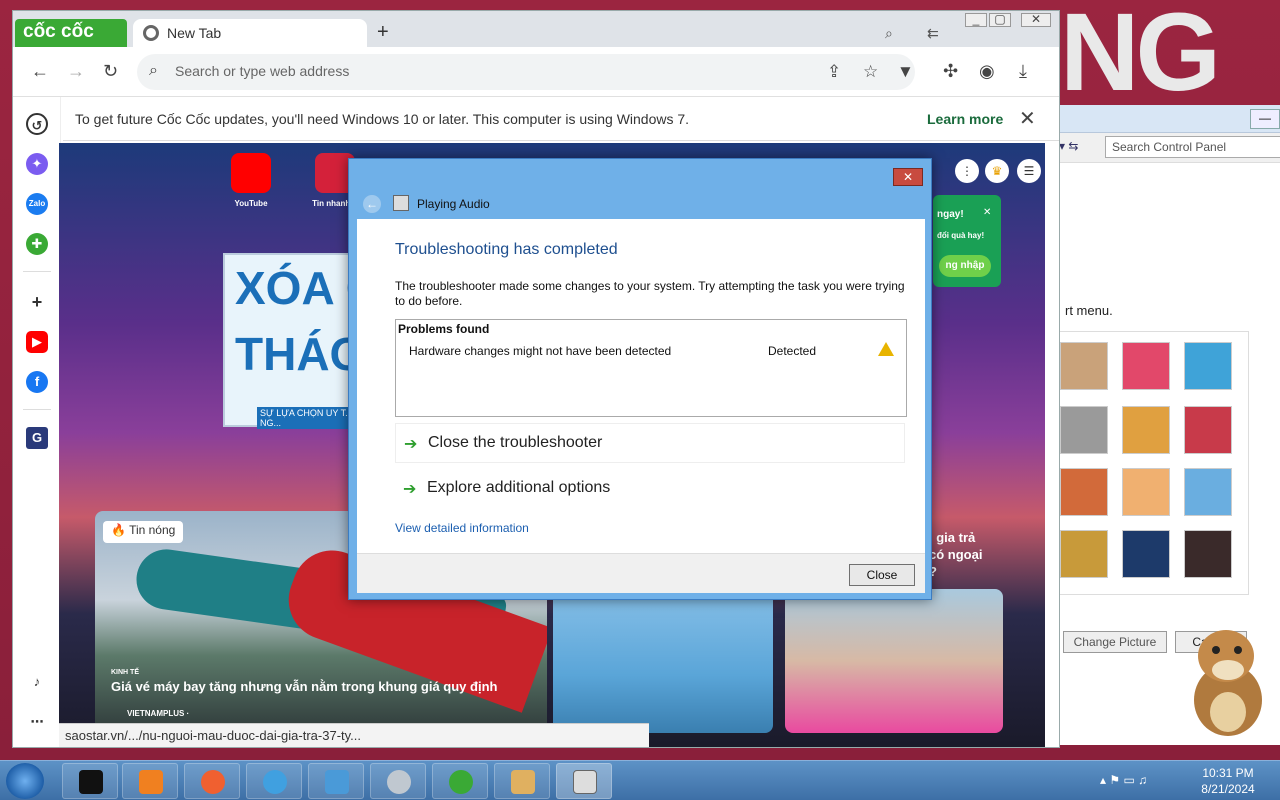 Image resolution: width=1280 pixels, height=800 pixels. I want to click on close-window-button: ✕, so click(1036, 20).